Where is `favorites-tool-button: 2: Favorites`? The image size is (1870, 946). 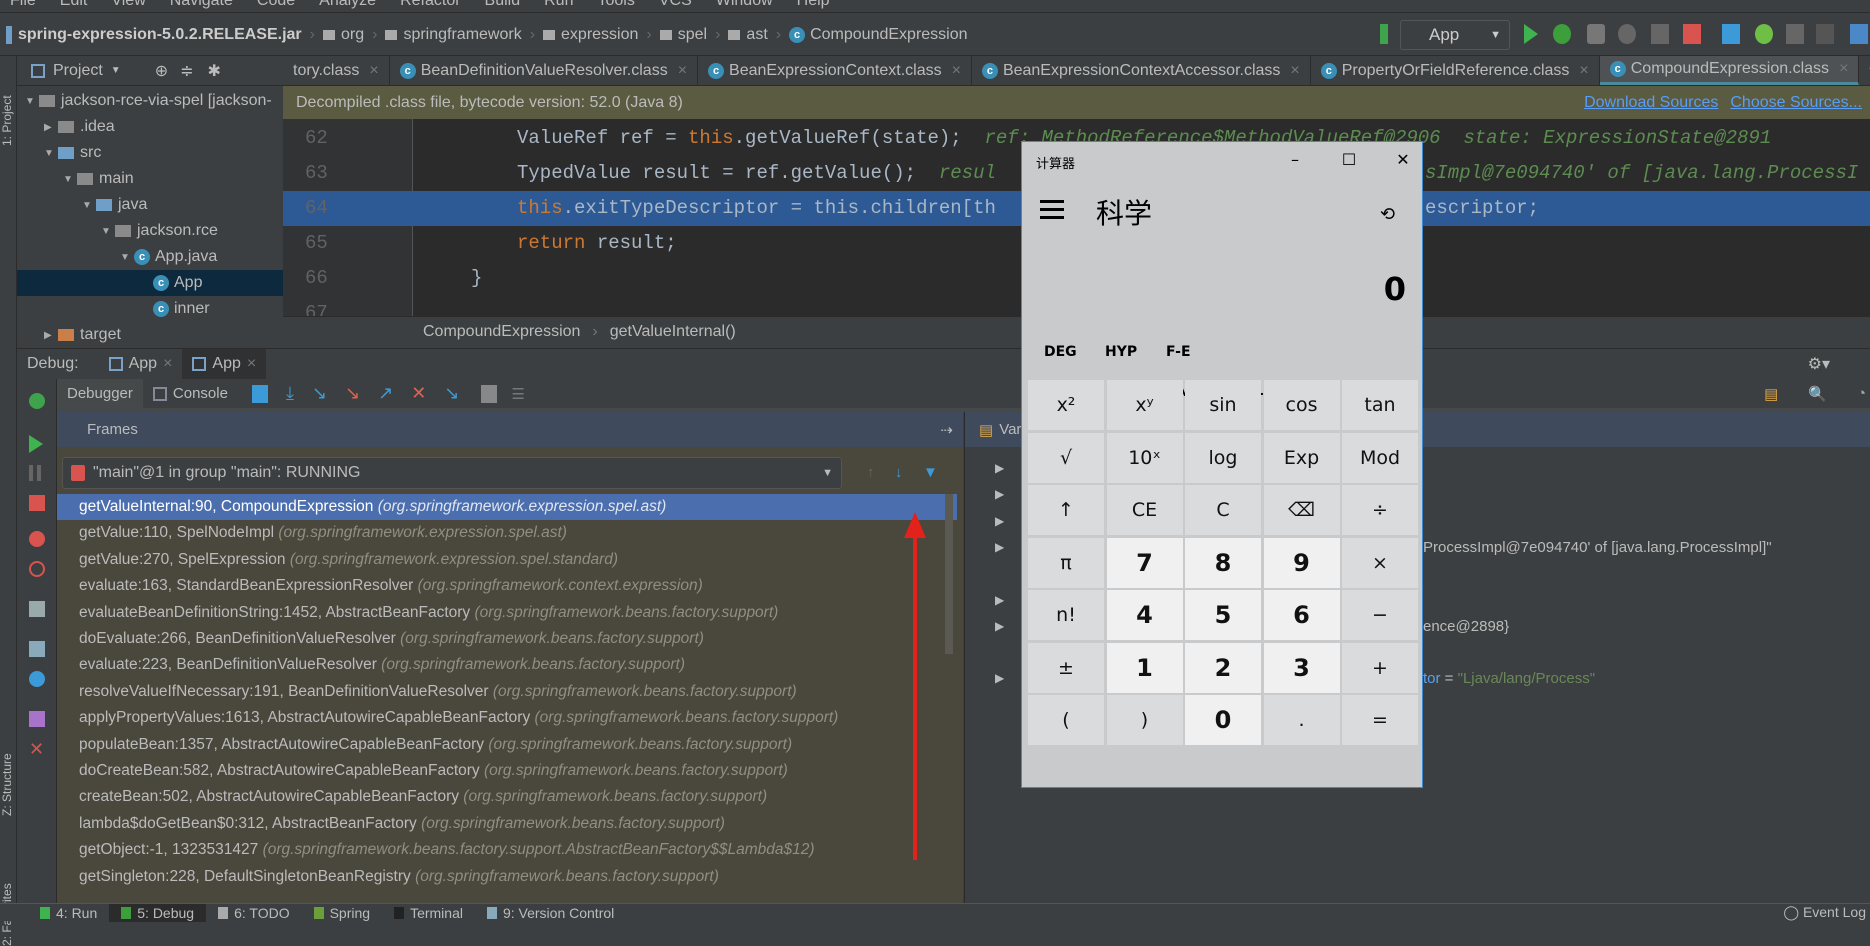 favorites-tool-button: 2: Favorites is located at coordinates (8, 896).